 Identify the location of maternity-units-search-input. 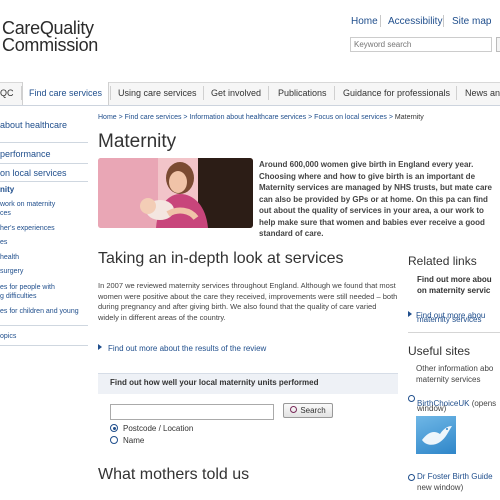
(192, 412).